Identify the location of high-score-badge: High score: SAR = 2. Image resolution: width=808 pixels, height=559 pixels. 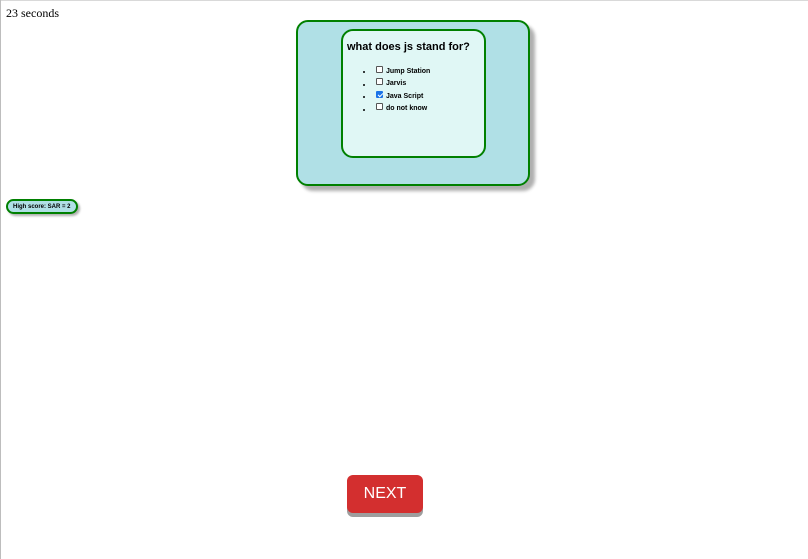
(42, 206).